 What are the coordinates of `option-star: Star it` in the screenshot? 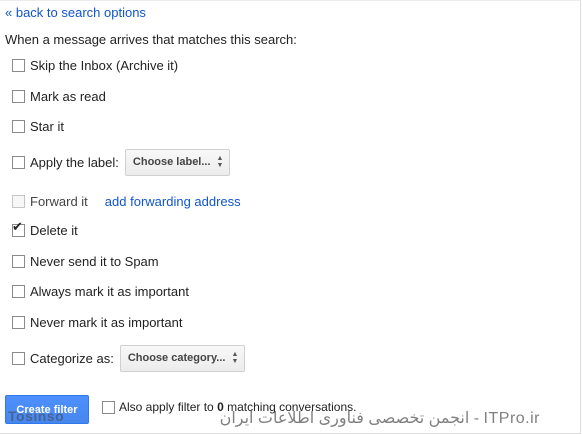 It's located at (38, 126).